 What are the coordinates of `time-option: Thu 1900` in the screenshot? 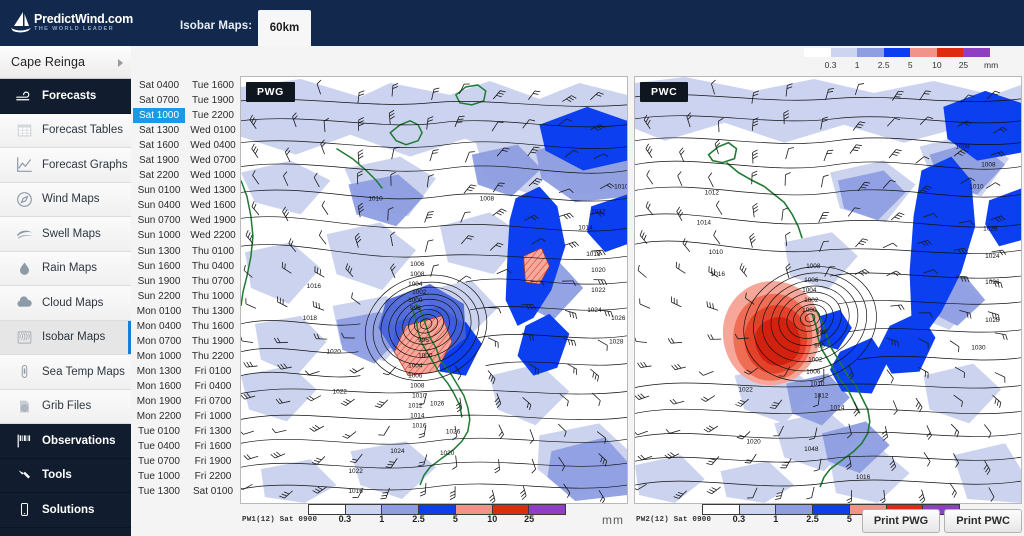 It's located at (213, 341).